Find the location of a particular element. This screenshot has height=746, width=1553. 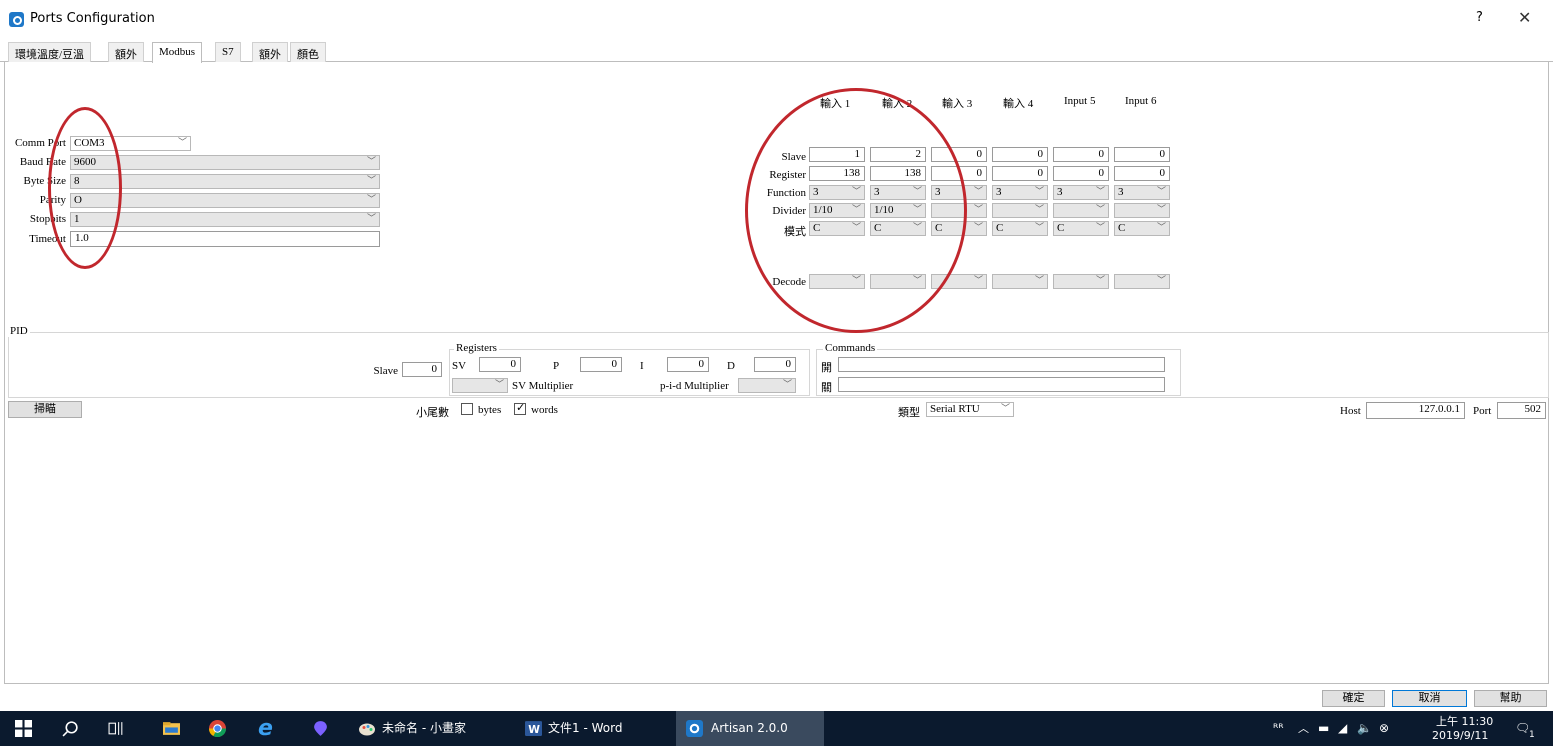

words-label: words is located at coordinates (544, 410).